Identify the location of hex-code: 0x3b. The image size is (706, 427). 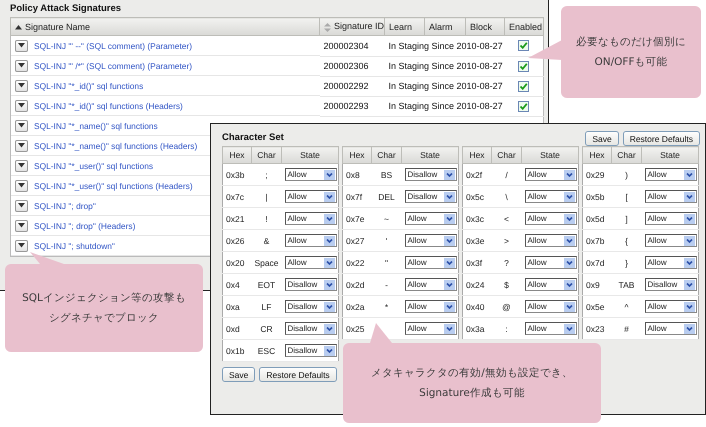
(235, 175).